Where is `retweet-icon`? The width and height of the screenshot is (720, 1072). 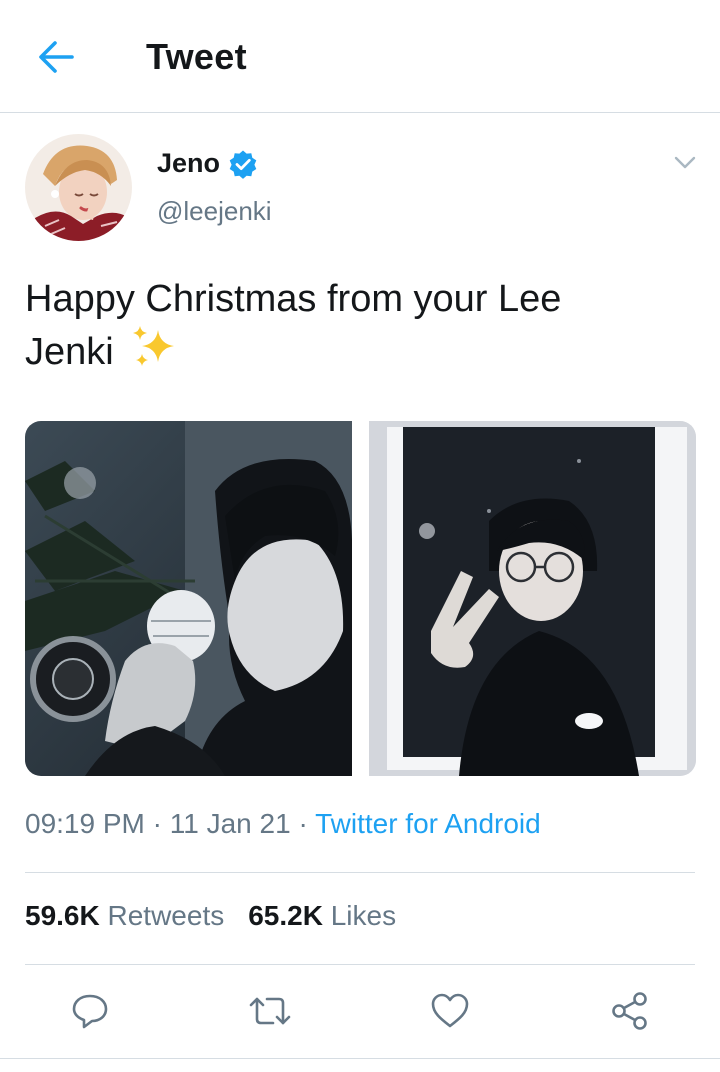
retweet-icon is located at coordinates (270, 1011).